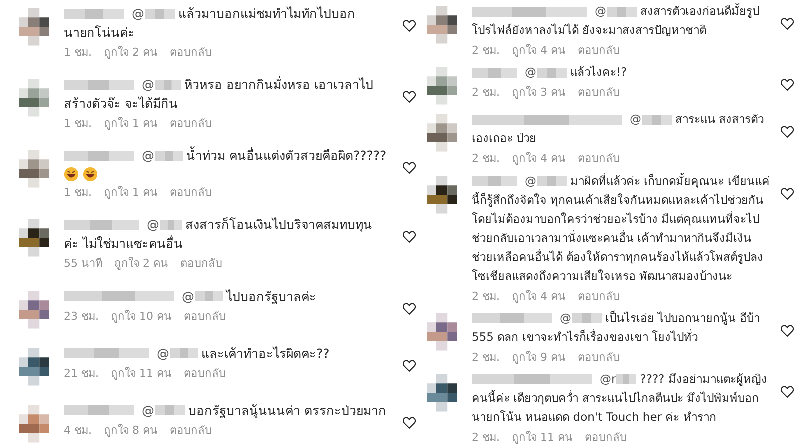 This screenshot has height=447, width=800. What do you see at coordinates (71, 174) in the screenshot?
I see `laughing-emoji-icon` at bounding box center [71, 174].